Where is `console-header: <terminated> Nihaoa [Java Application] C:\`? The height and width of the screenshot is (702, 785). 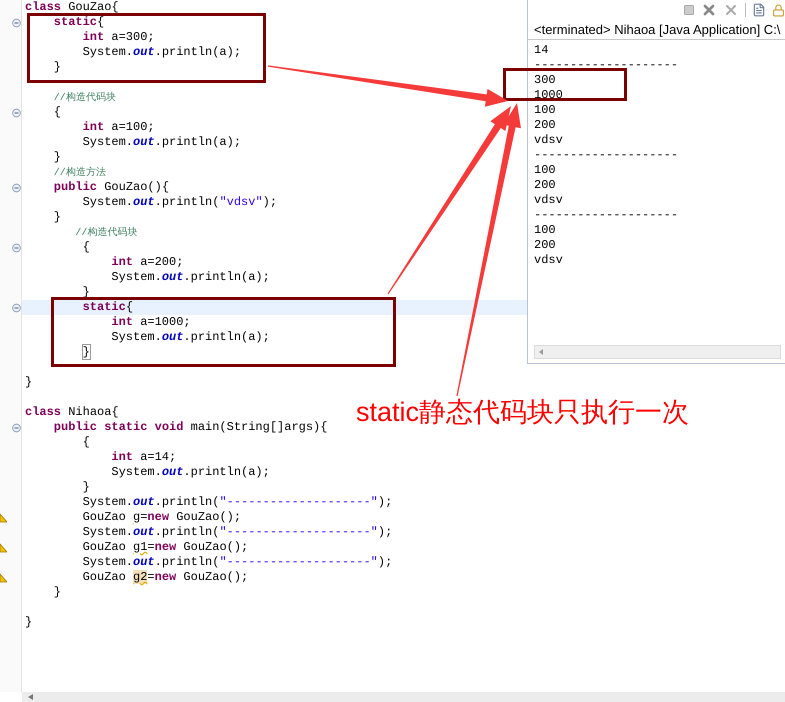
console-header: <terminated> Nihaoa [Java Application] C:\ is located at coordinates (656, 30).